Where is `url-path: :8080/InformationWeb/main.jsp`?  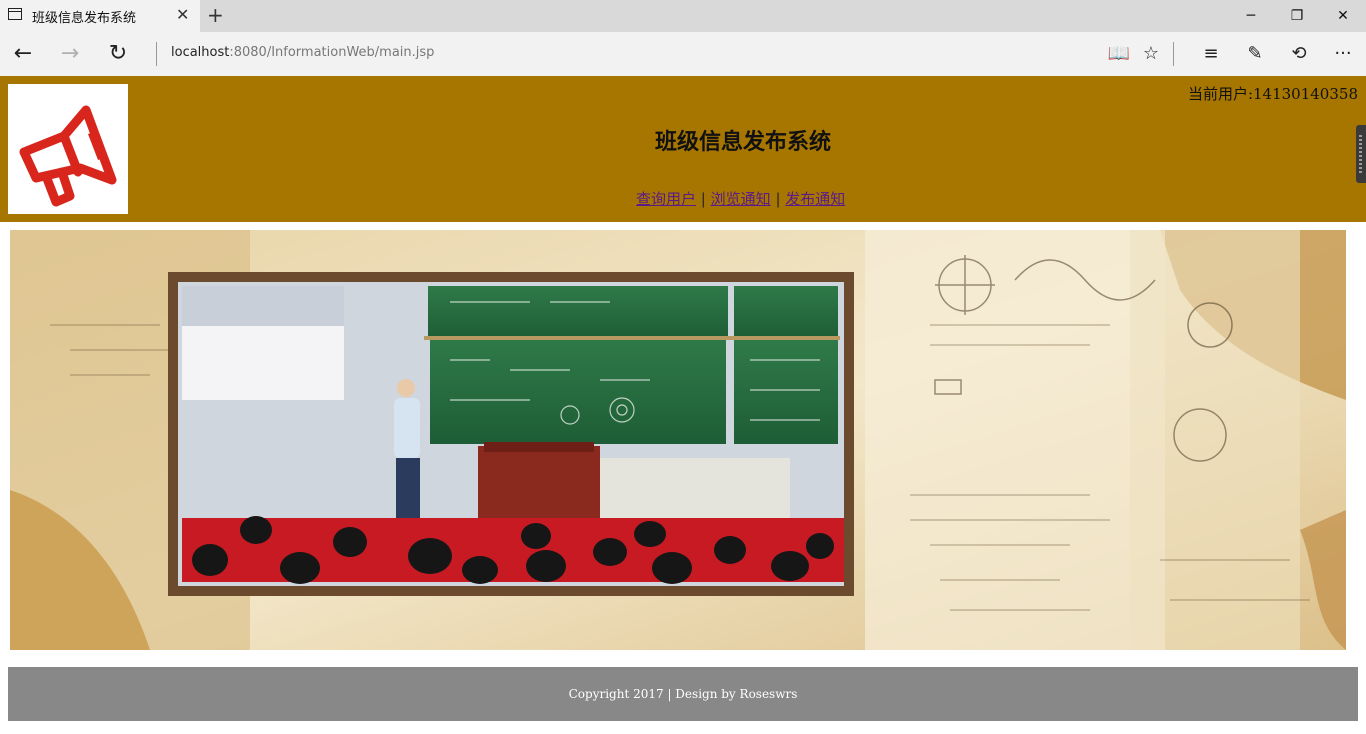 url-path: :8080/InformationWeb/main.jsp is located at coordinates (332, 52).